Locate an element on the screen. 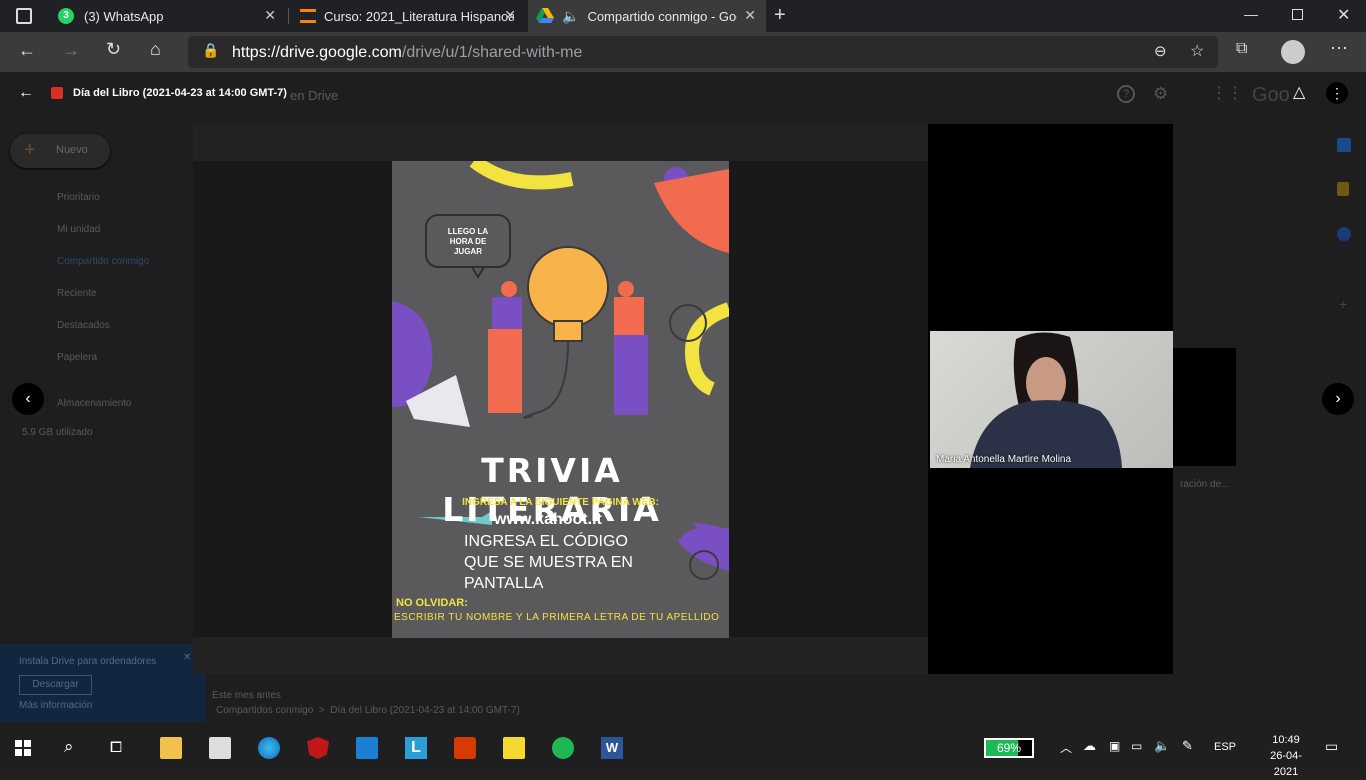  chevron-left-icon: ‹ is located at coordinates (28, 398).